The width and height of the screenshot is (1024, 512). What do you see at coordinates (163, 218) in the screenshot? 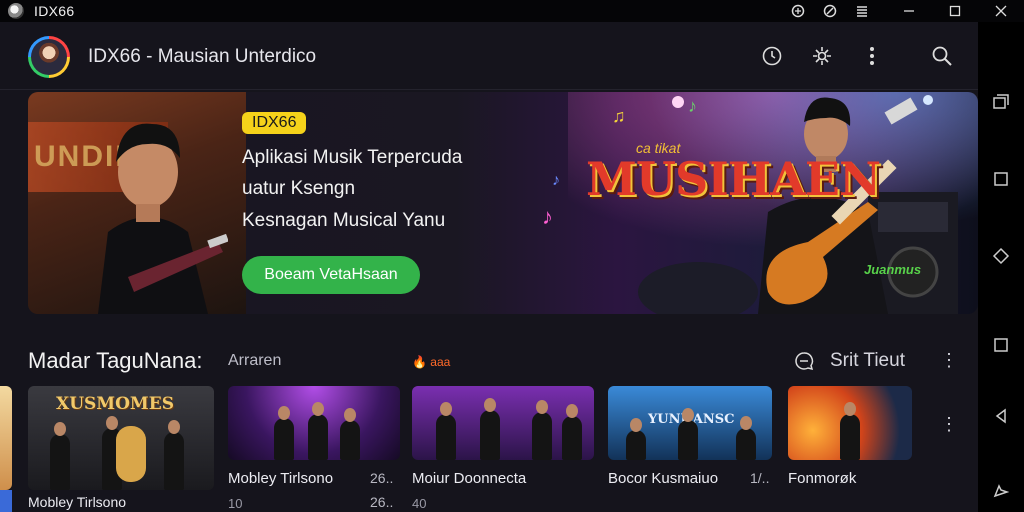
I see `singer-illustration` at bounding box center [163, 218].